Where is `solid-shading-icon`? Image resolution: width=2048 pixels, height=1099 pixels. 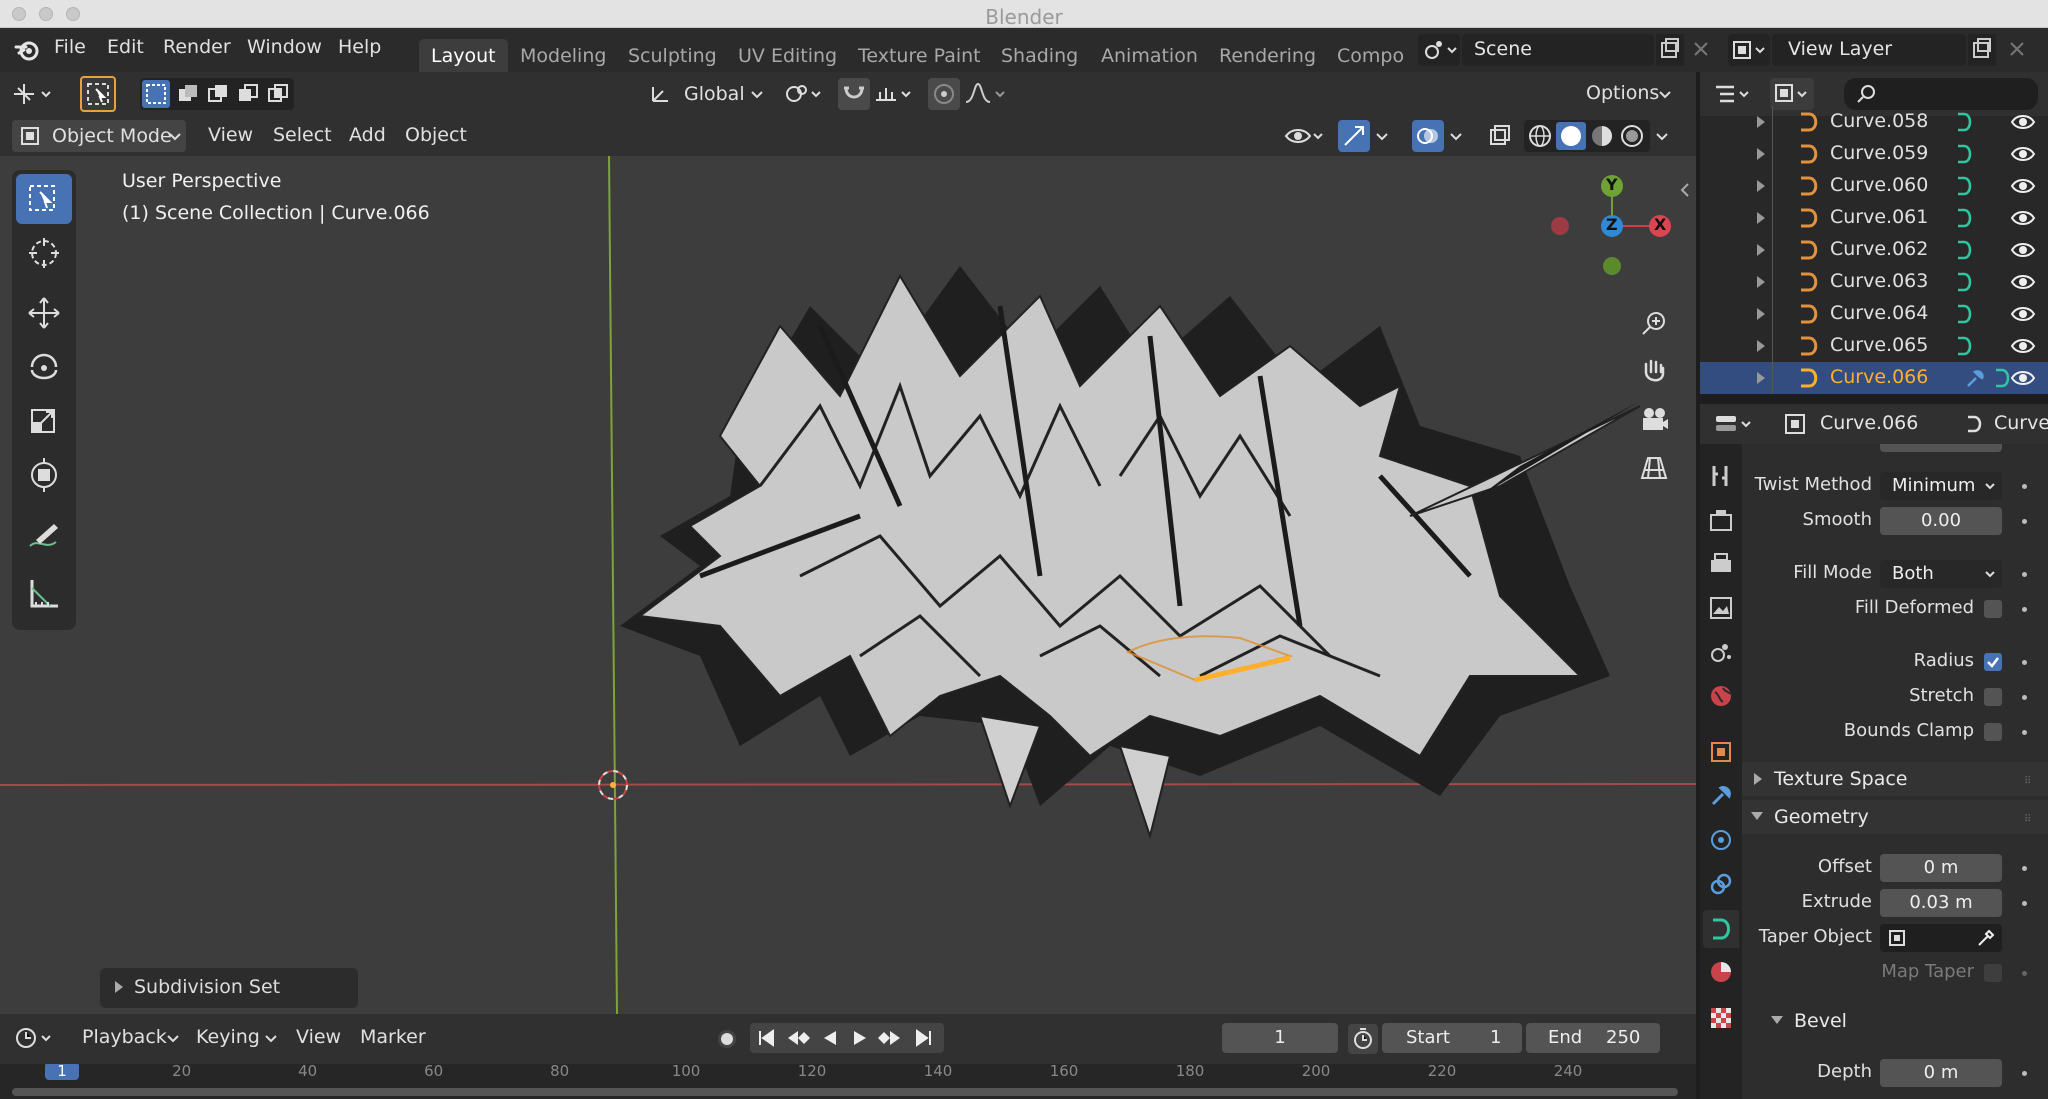 solid-shading-icon is located at coordinates (1571, 136).